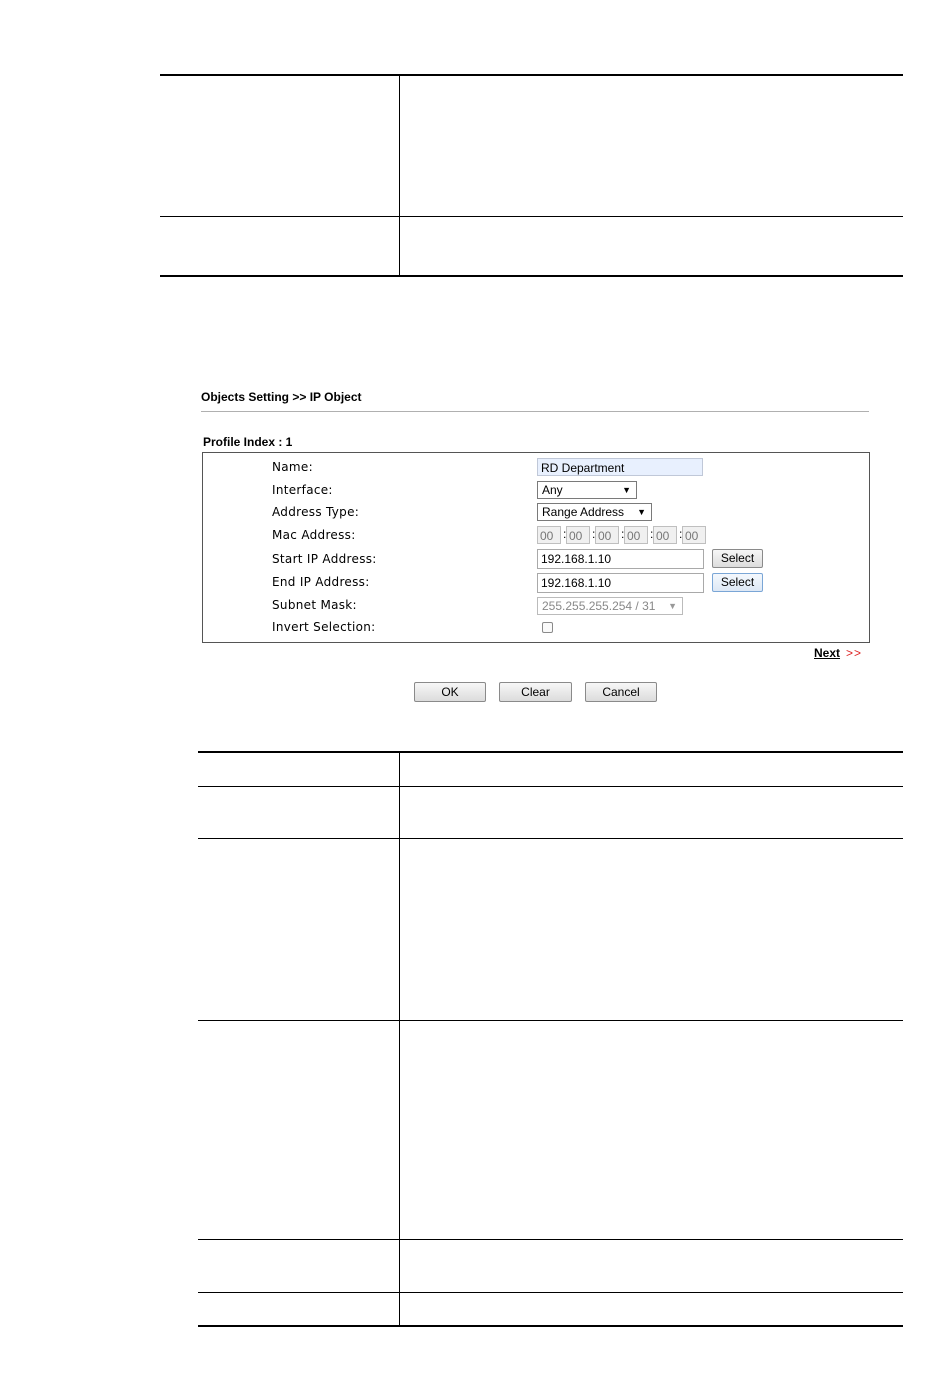  Describe the element at coordinates (314, 535) in the screenshot. I see `mac-address-label: Mac Address:` at that location.